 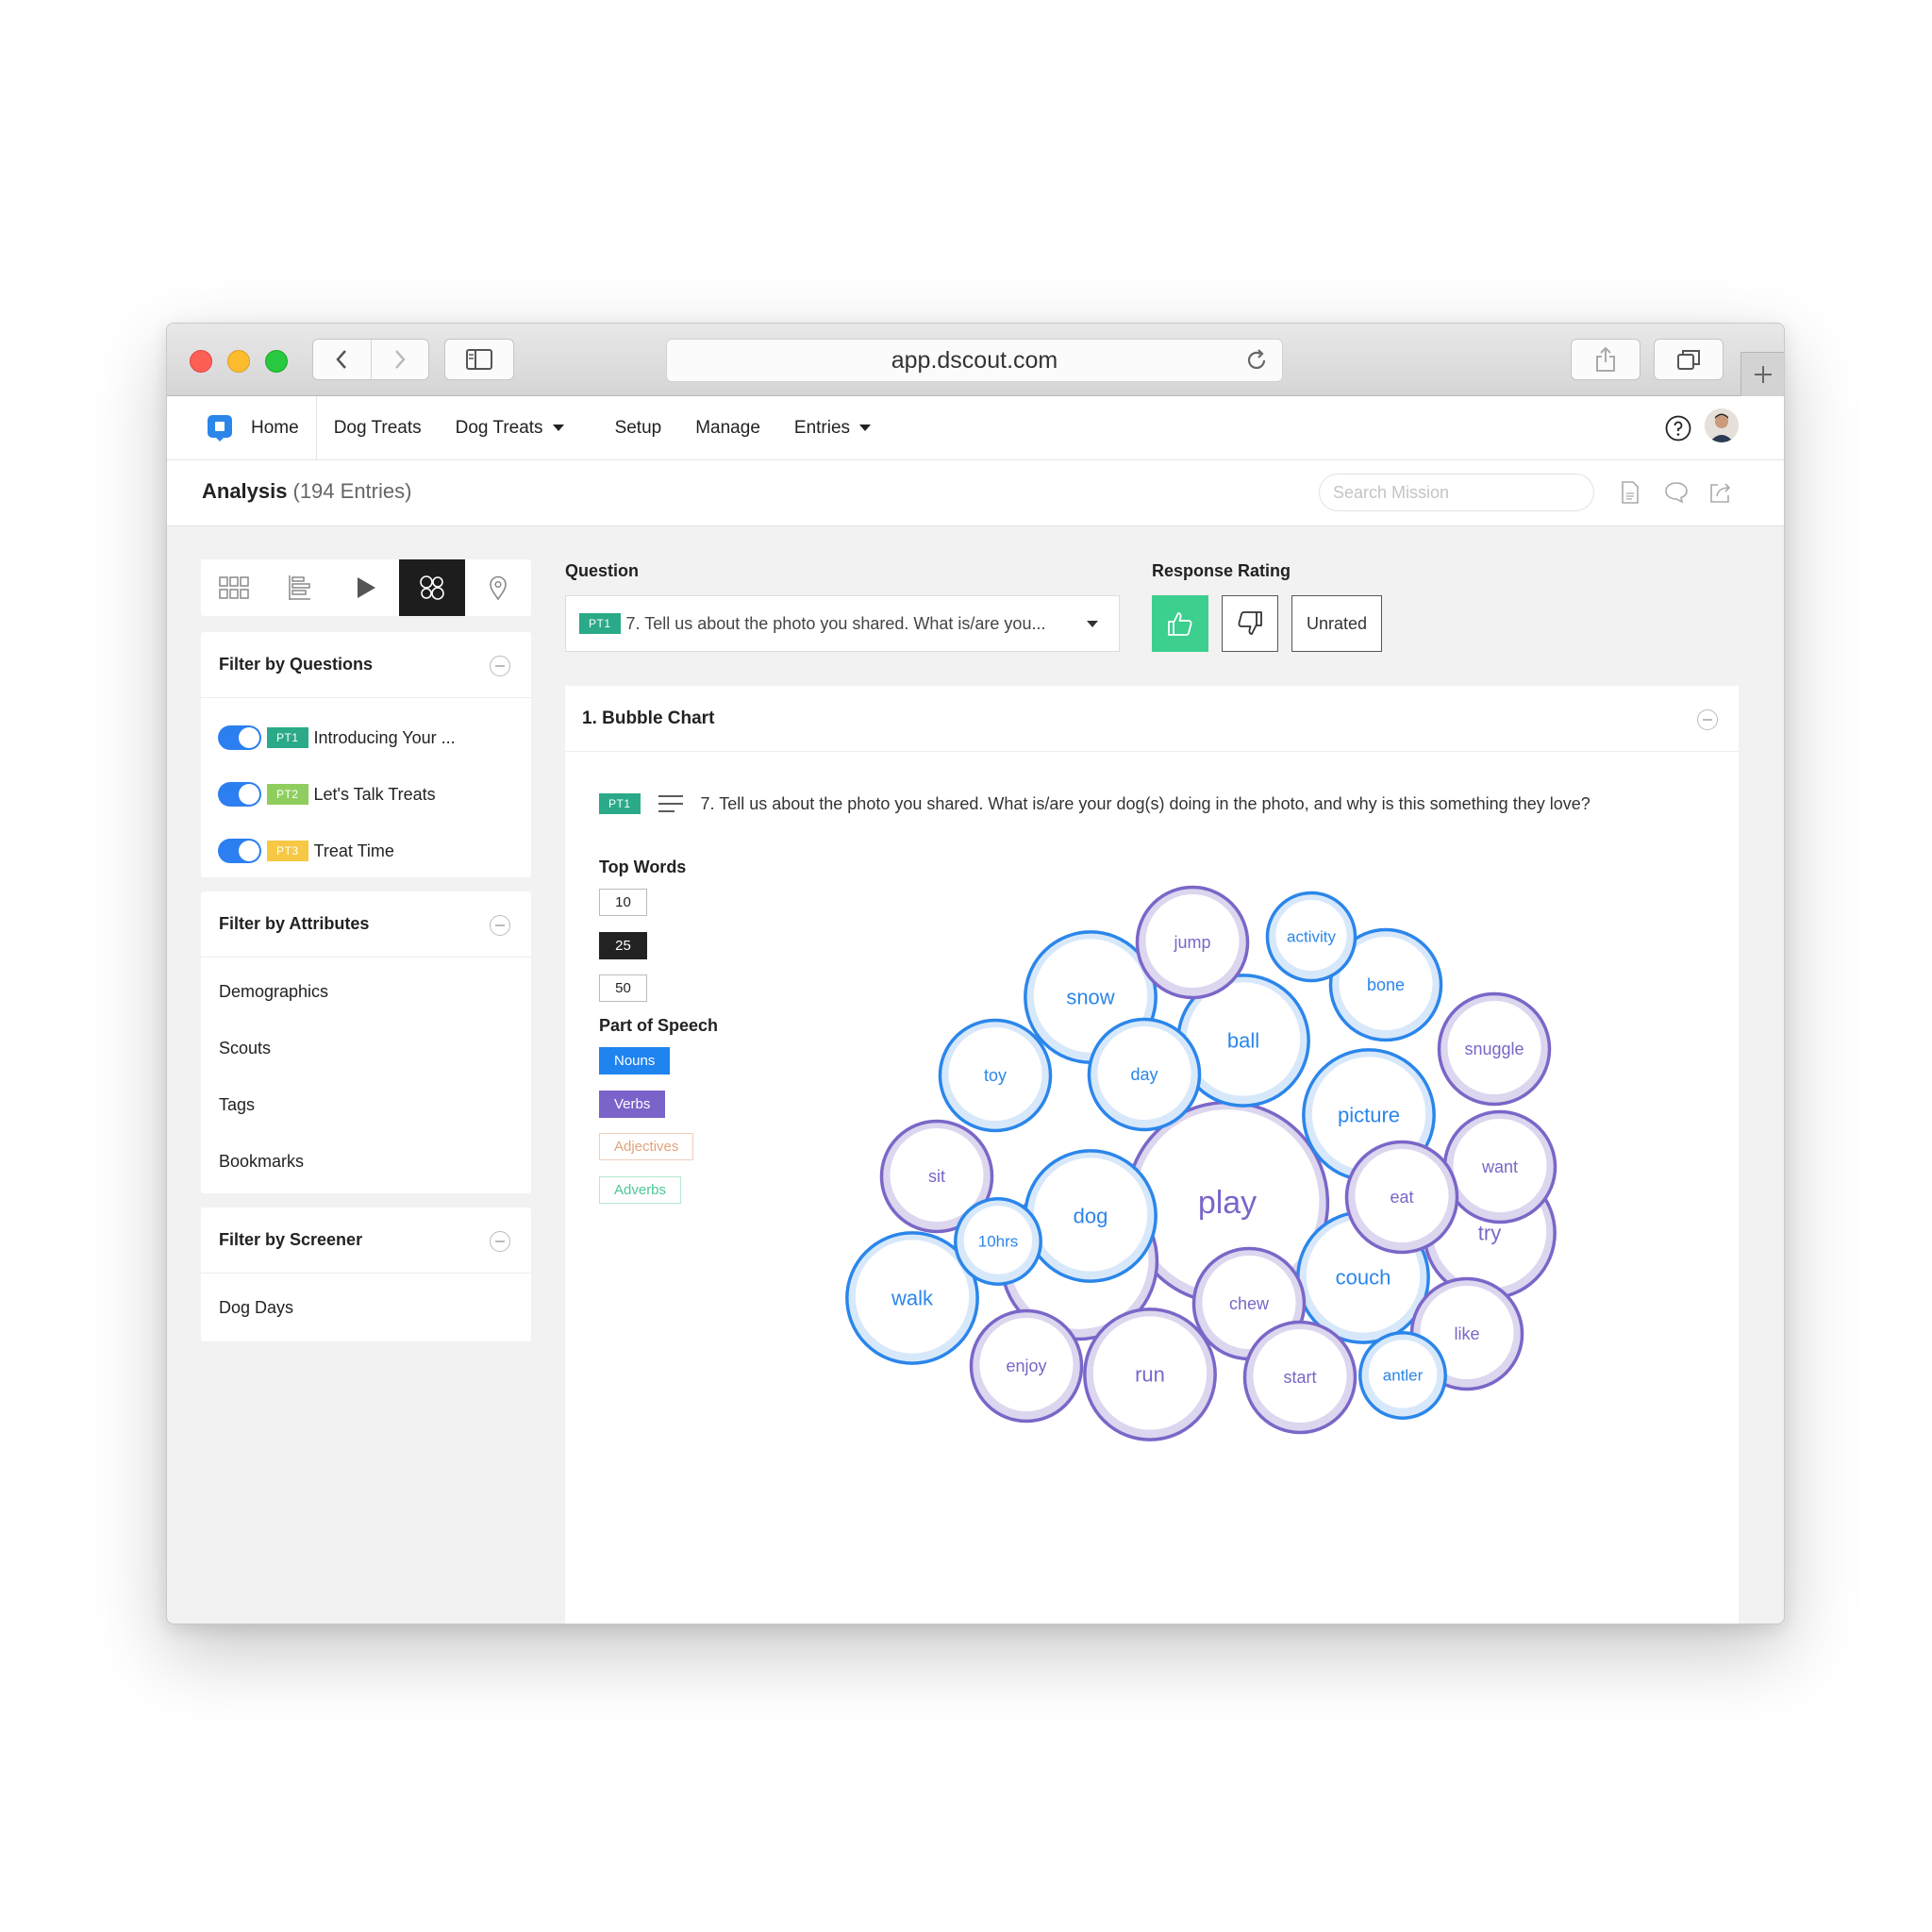 I want to click on bubble-label: eat, so click(x=1402, y=1197).